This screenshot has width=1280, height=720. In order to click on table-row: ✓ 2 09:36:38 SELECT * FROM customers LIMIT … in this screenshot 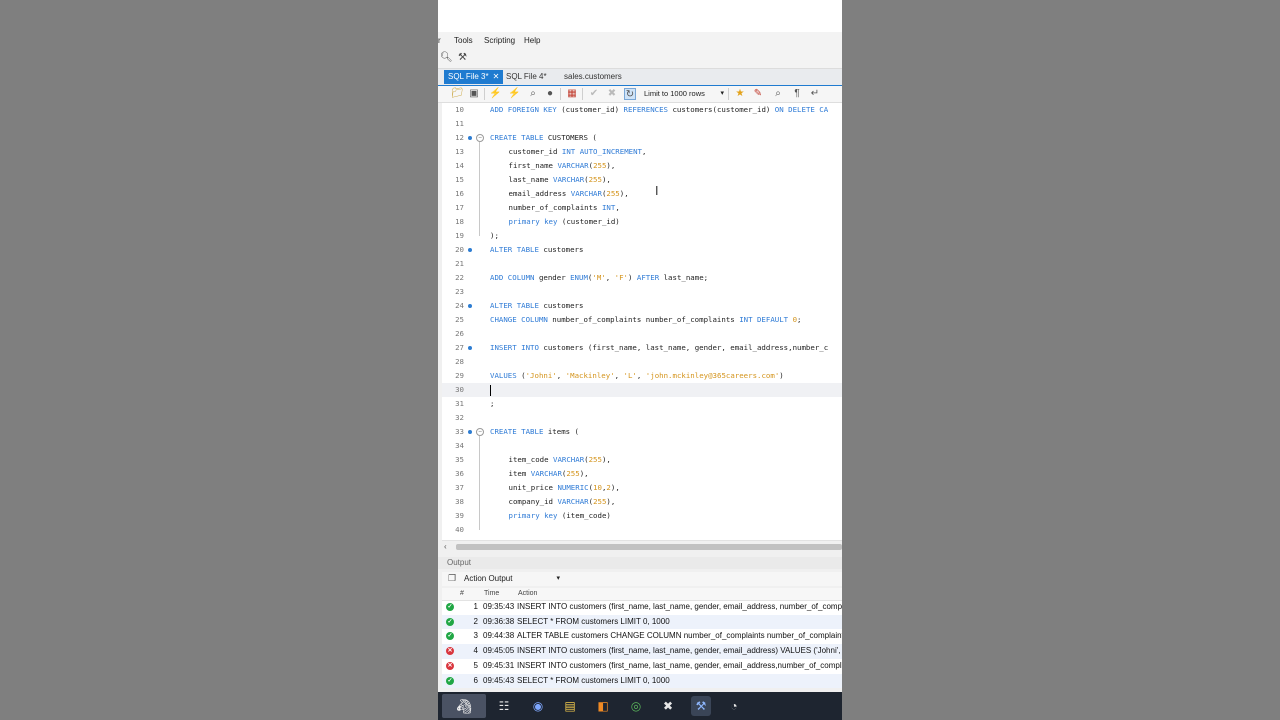, I will do `click(642, 622)`.